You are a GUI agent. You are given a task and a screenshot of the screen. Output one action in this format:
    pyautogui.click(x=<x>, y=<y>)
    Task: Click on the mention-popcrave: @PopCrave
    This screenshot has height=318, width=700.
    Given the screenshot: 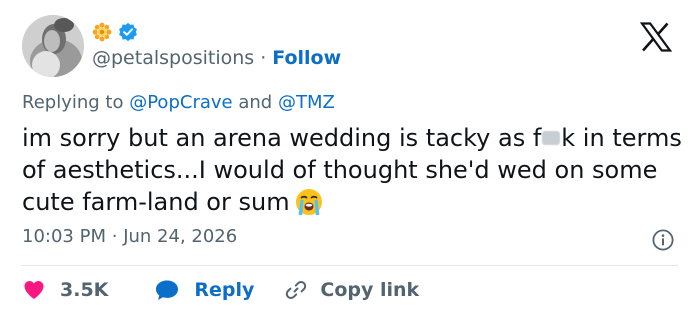 What is the action you would take?
    pyautogui.click(x=180, y=102)
    